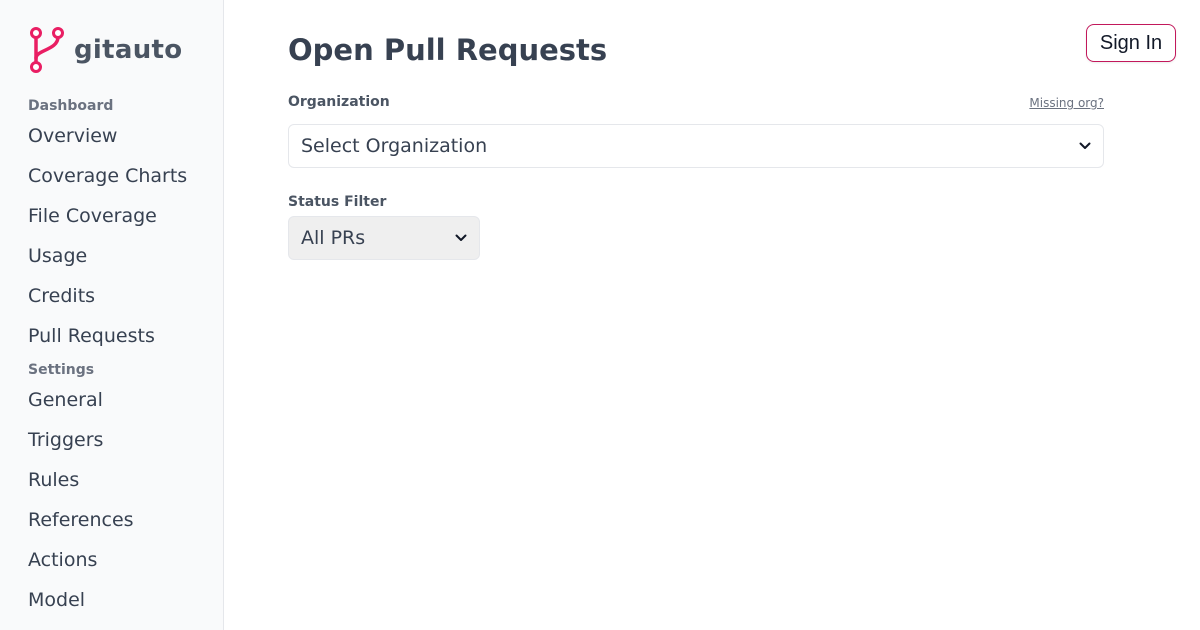  I want to click on brand-name: gitauto, so click(128, 50).